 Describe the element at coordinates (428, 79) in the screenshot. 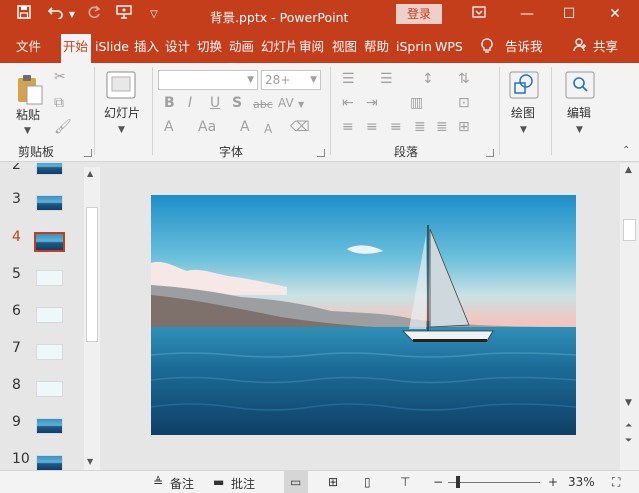

I see `line-spacing-icon: ↕` at that location.